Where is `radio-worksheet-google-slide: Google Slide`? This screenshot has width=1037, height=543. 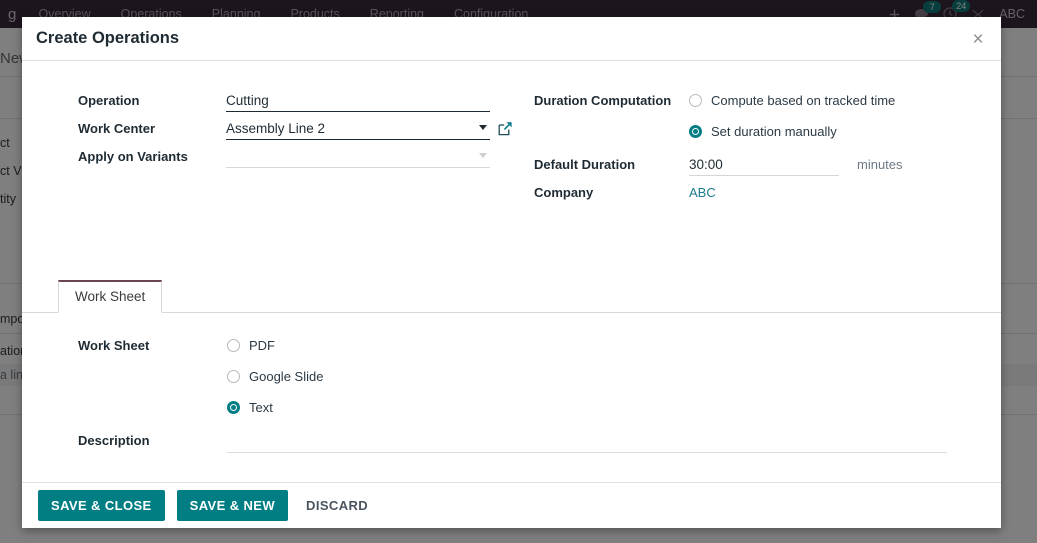 radio-worksheet-google-slide: Google Slide is located at coordinates (275, 376).